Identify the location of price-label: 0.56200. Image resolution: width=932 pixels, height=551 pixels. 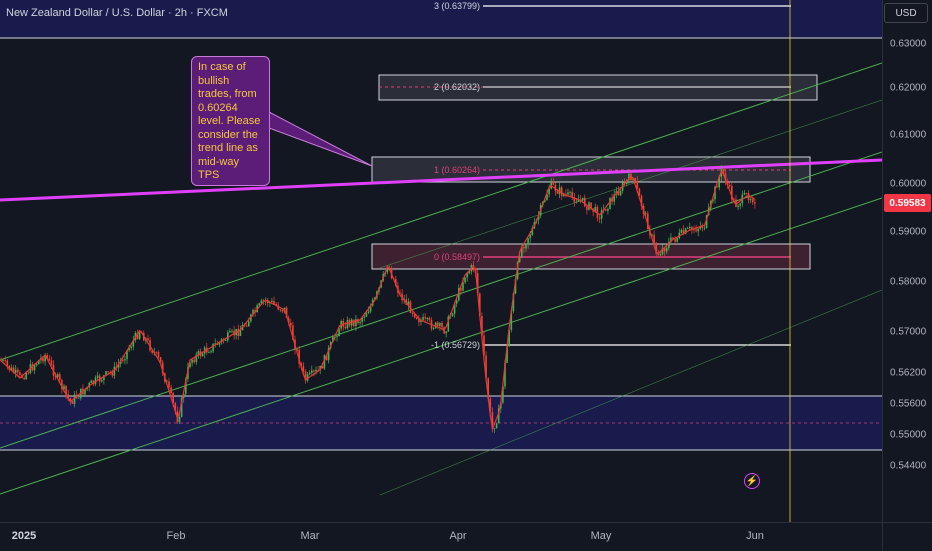
(908, 373).